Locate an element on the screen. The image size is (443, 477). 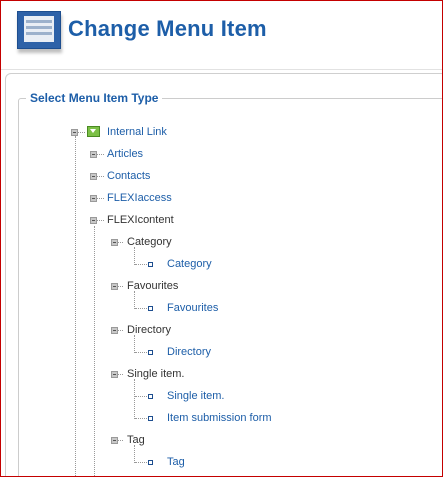
fieldset-legend: Select Menu Item Type is located at coordinates (94, 98).